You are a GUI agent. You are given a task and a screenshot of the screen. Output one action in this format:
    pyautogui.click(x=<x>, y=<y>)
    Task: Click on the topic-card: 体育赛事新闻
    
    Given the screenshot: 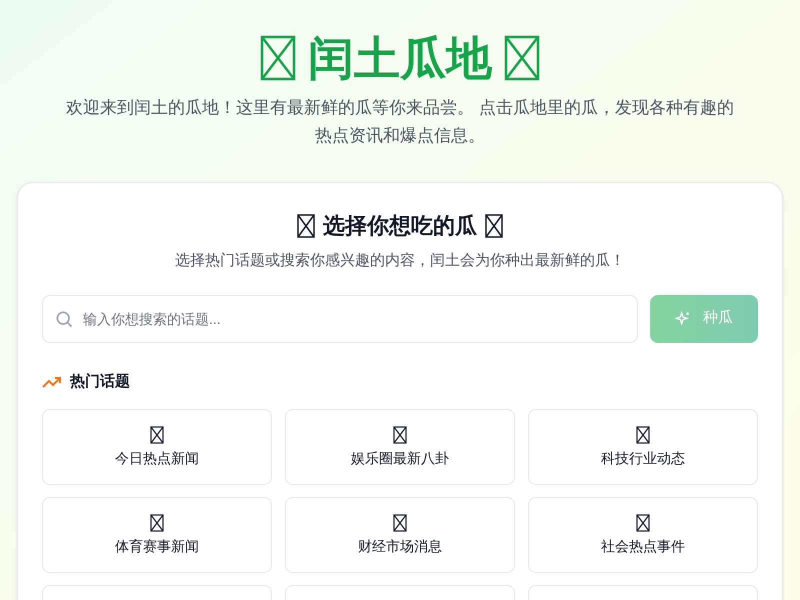 What is the action you would take?
    pyautogui.click(x=157, y=535)
    